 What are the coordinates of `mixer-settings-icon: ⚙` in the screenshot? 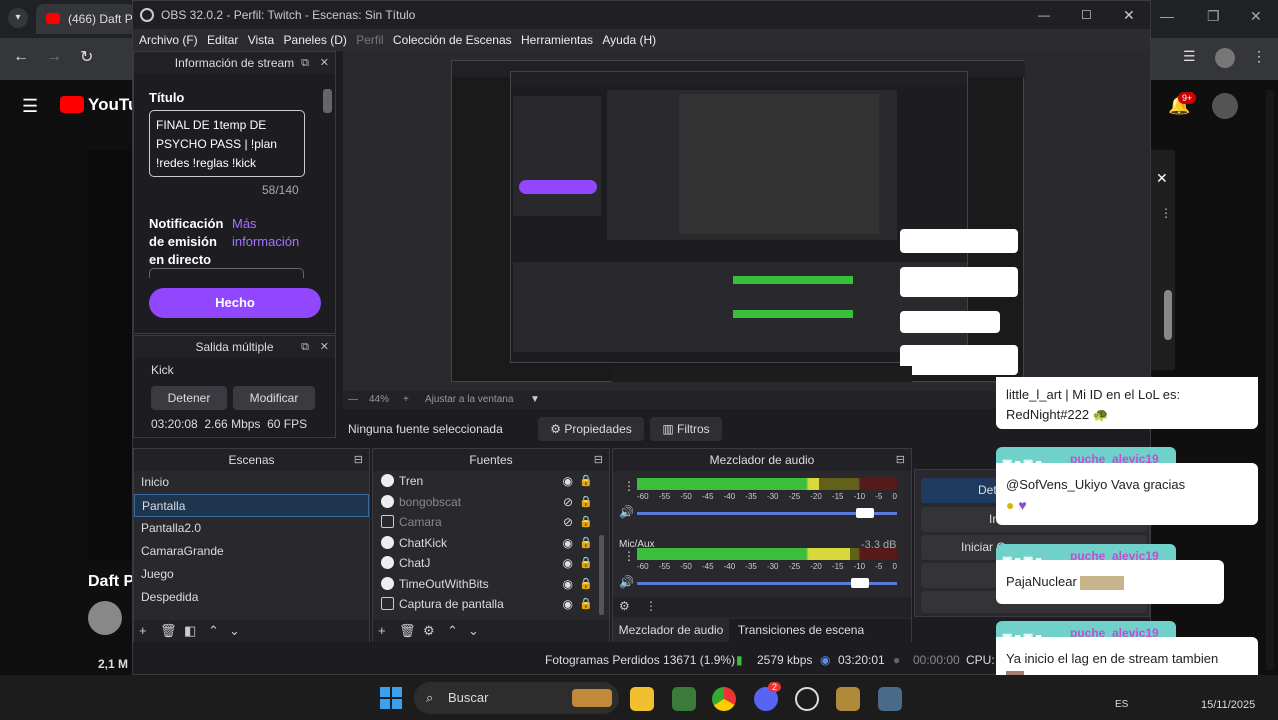 It's located at (624, 606).